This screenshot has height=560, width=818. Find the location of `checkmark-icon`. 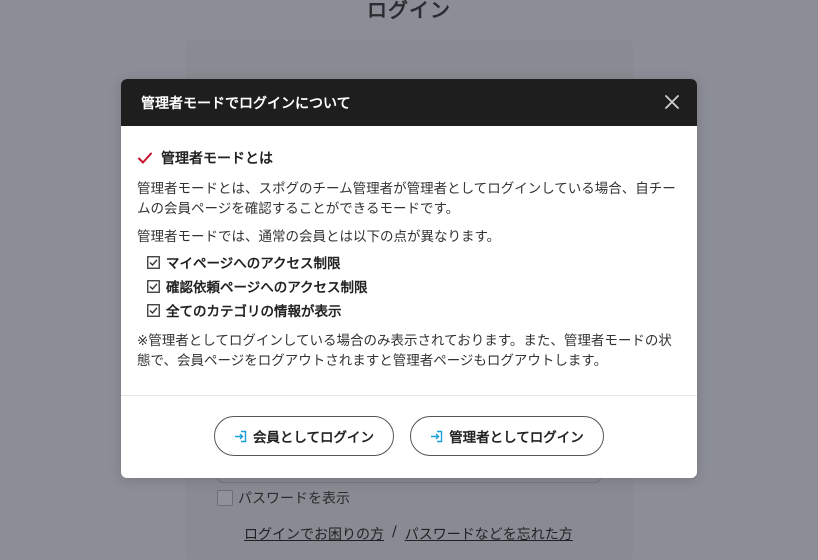

checkmark-icon is located at coordinates (145, 158).